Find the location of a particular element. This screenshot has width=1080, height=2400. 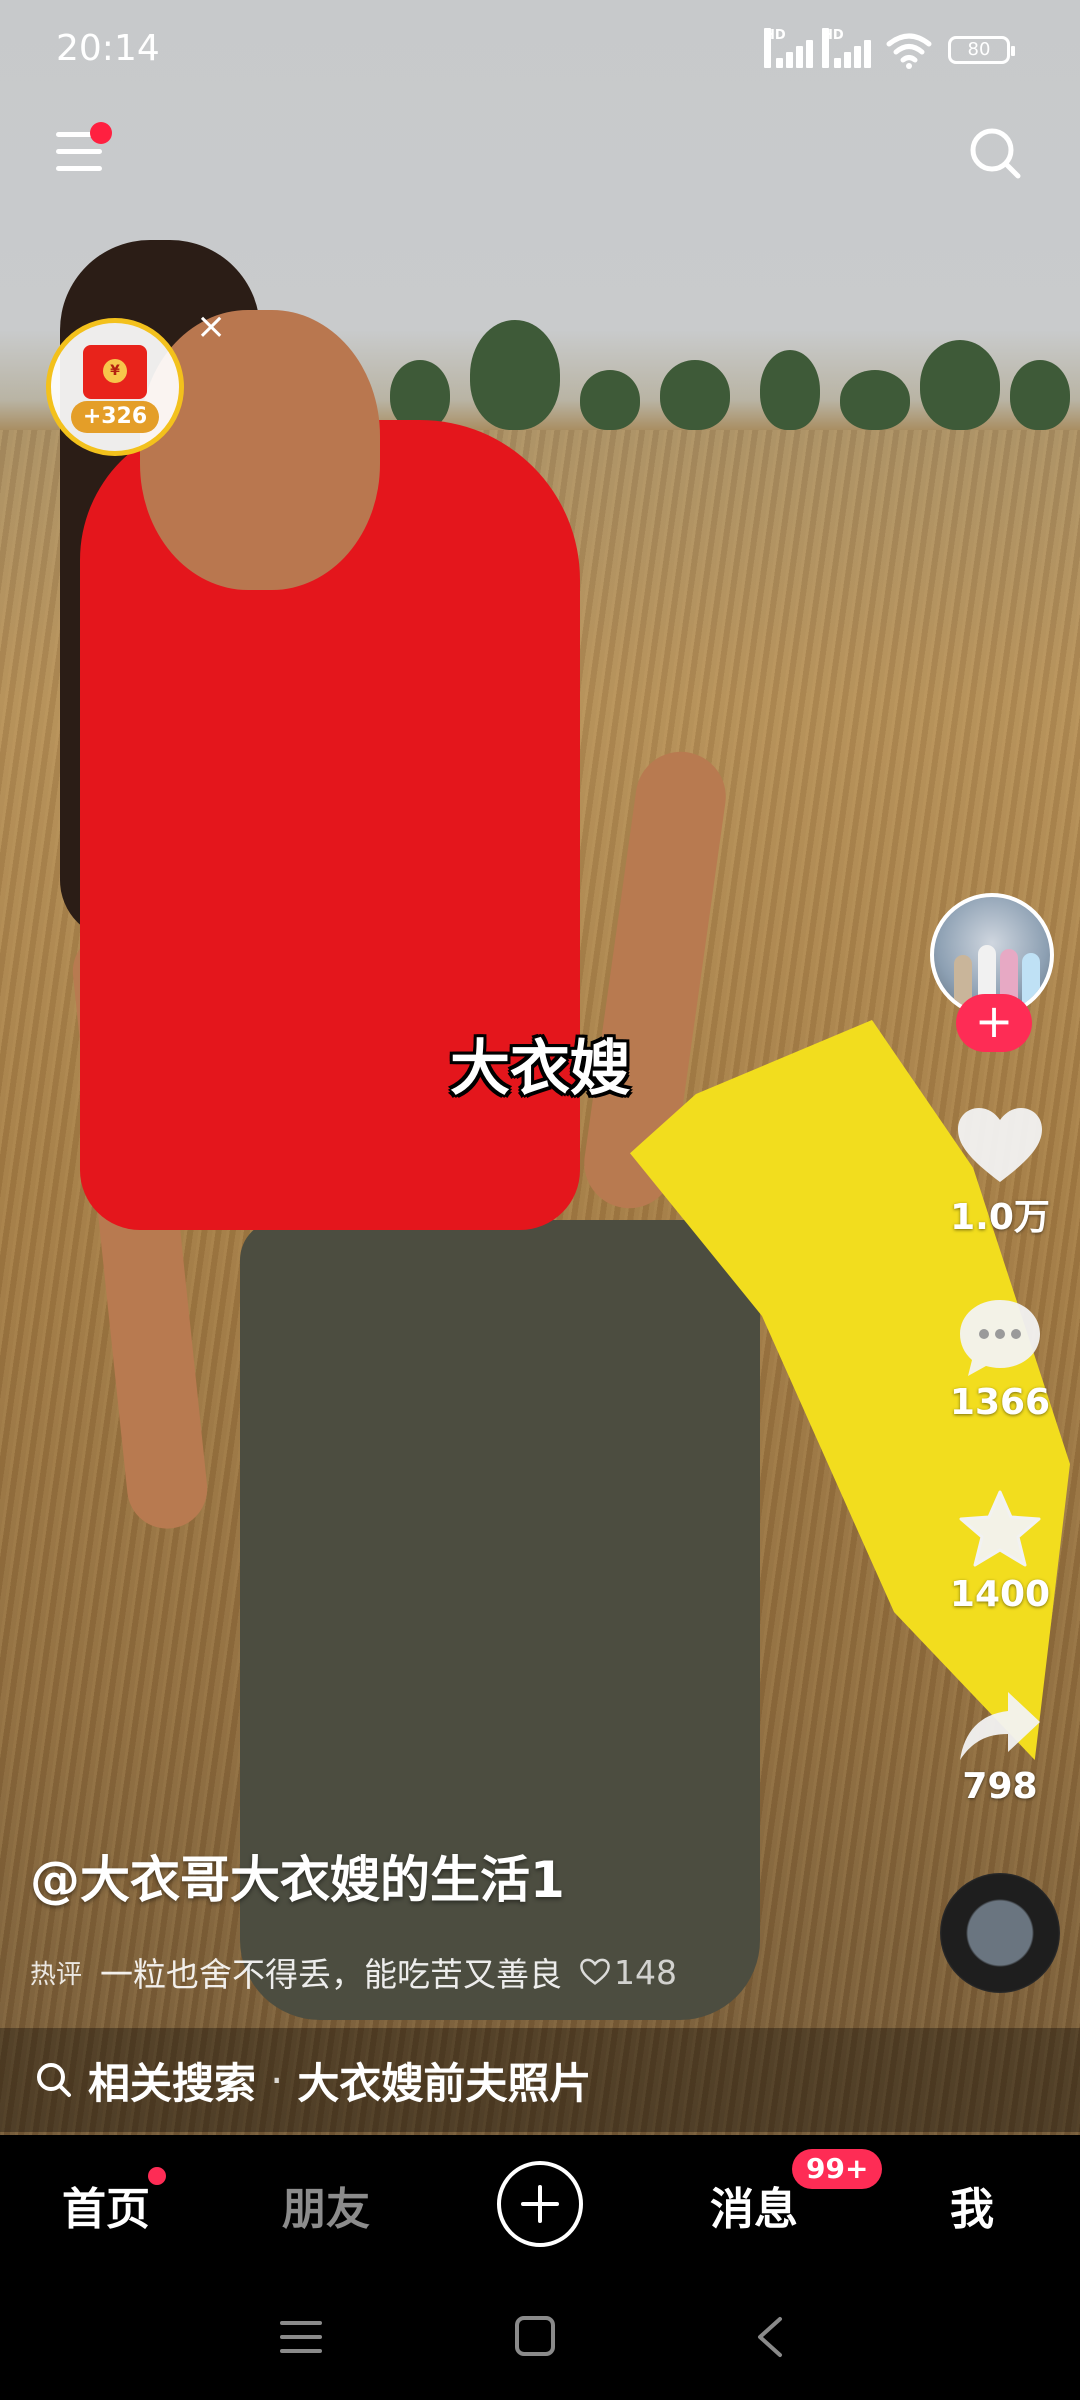

heart-outline-icon is located at coordinates (595, 1971).